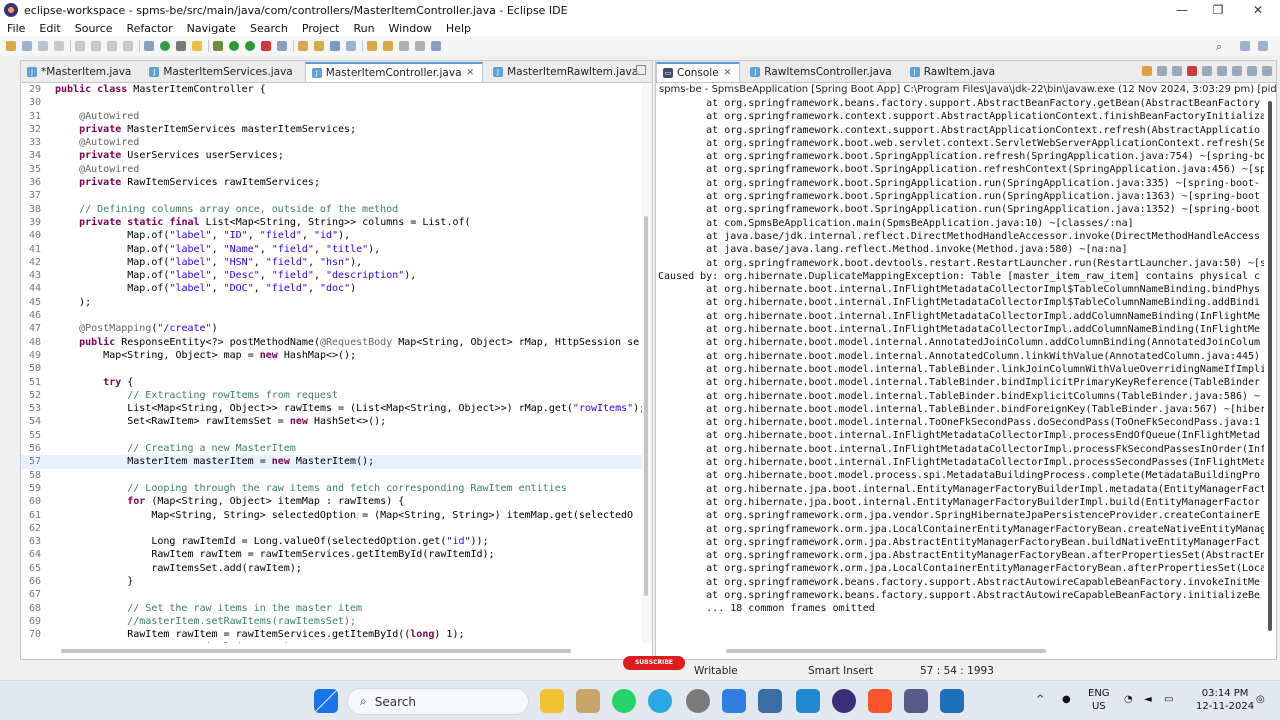  Describe the element at coordinates (96, 46) in the screenshot. I see `redo-icon` at that location.